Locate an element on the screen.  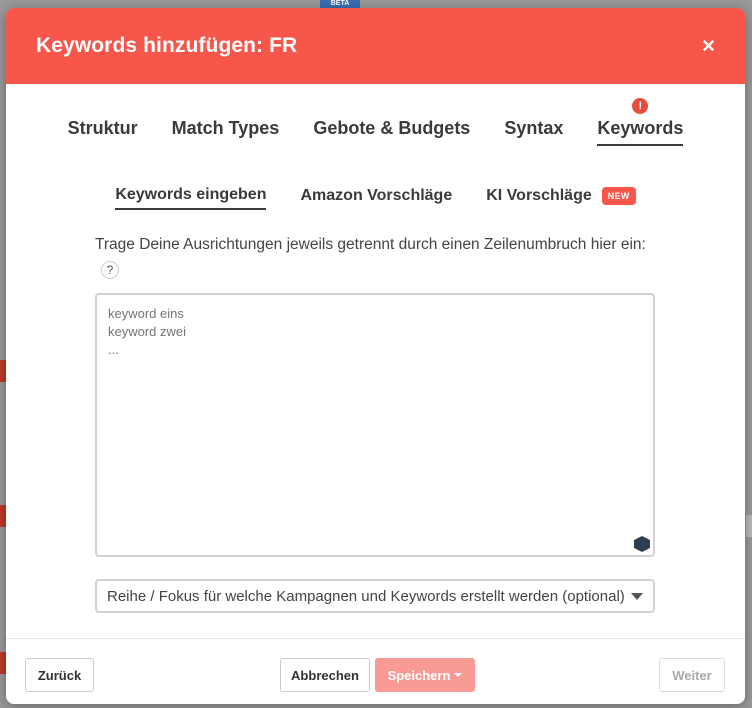
modal-footer: Zurück Abbrechen Speichern Weiter is located at coordinates (375, 671).